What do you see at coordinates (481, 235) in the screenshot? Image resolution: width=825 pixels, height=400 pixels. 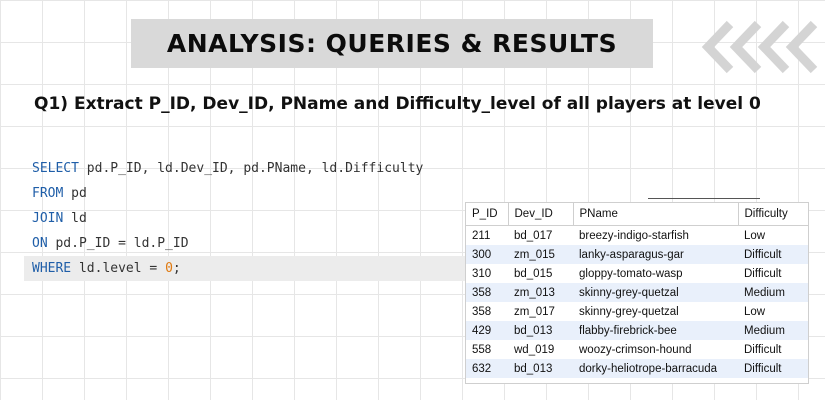 I see `table-cell: 211` at bounding box center [481, 235].